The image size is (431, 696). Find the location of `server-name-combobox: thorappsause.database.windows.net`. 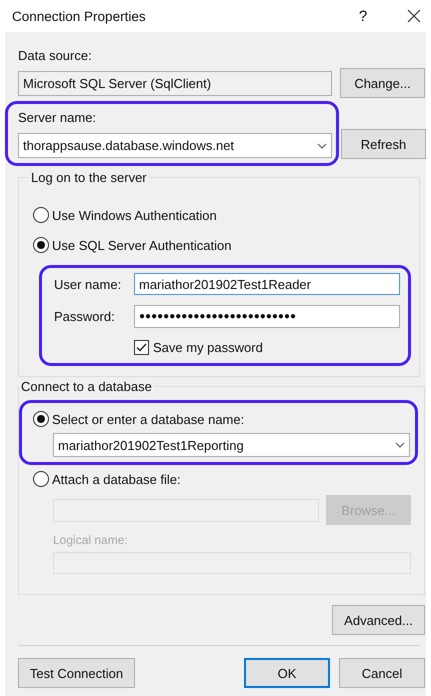

server-name-combobox: thorappsause.database.windows.net is located at coordinates (175, 145).